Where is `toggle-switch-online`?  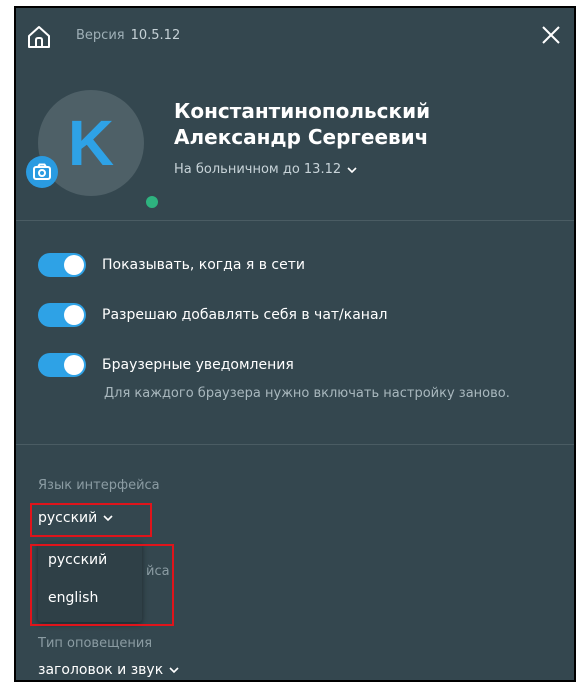 toggle-switch-online is located at coordinates (62, 265).